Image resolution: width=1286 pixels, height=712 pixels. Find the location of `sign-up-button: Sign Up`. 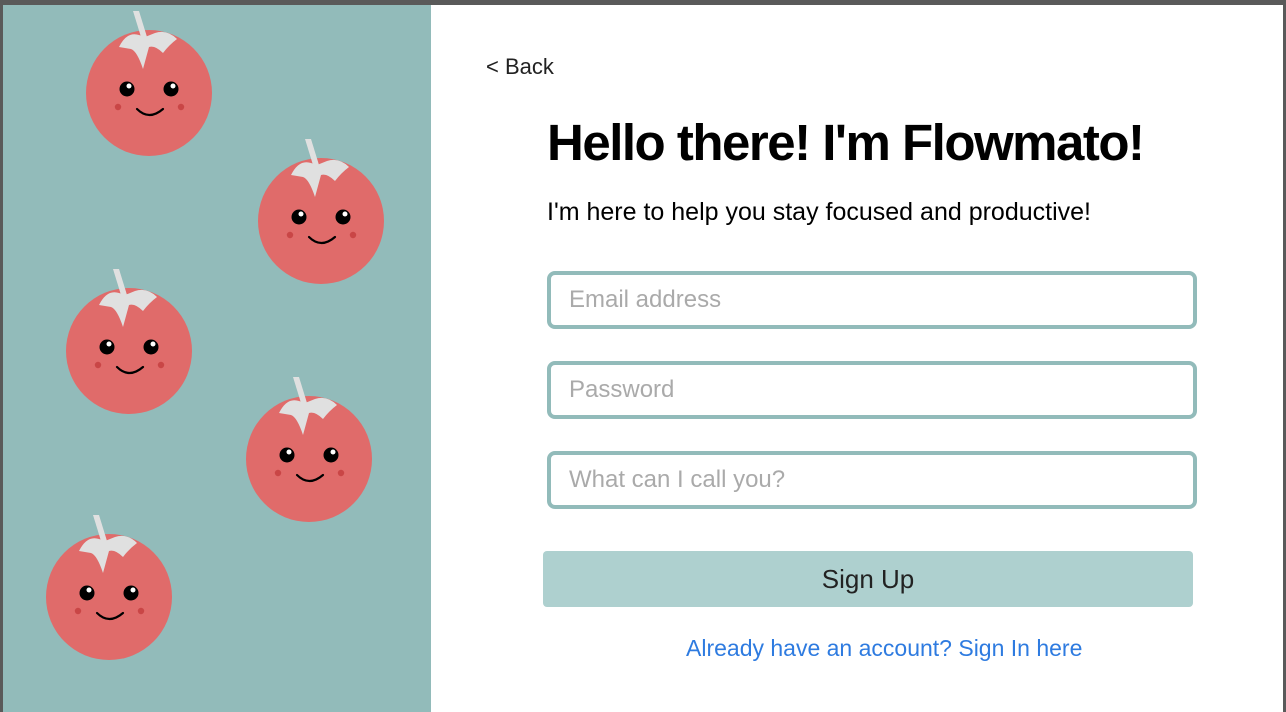

sign-up-button: Sign Up is located at coordinates (868, 579).